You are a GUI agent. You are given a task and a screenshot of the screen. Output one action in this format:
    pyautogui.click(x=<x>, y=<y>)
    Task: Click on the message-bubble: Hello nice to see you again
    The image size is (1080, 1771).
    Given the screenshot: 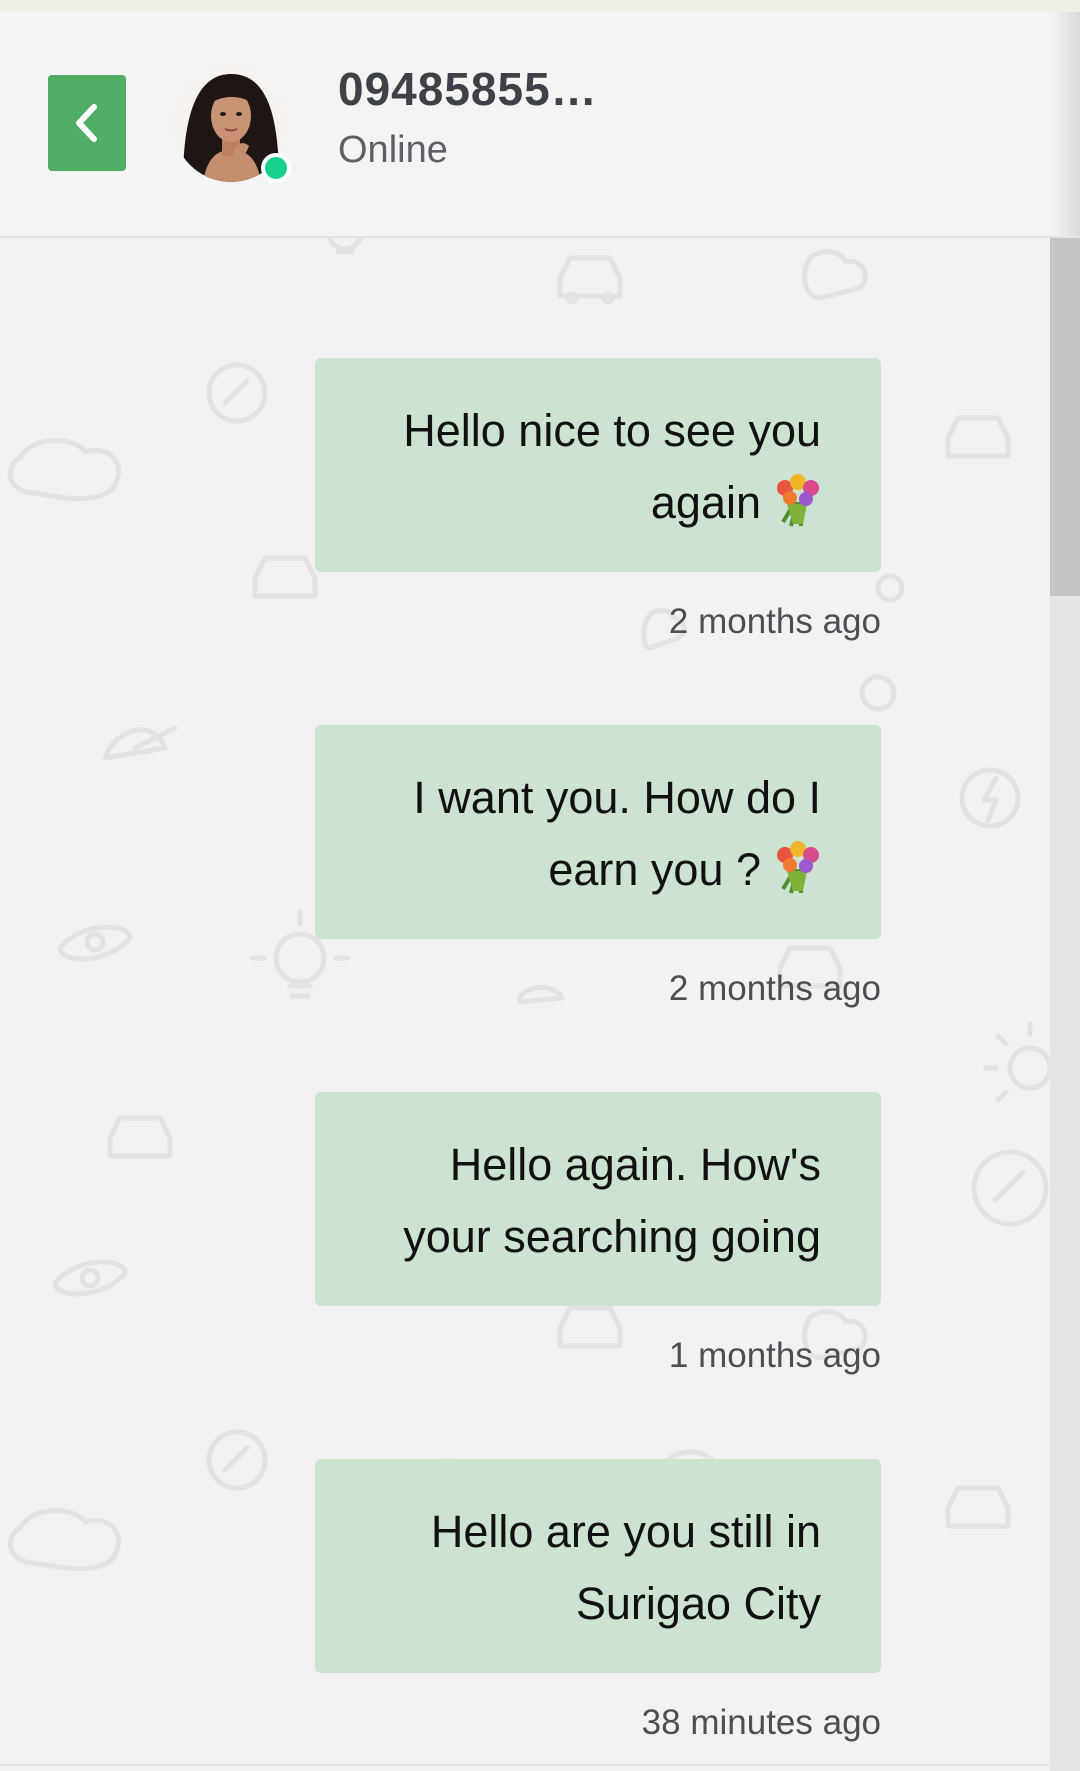 What is the action you would take?
    pyautogui.click(x=598, y=465)
    